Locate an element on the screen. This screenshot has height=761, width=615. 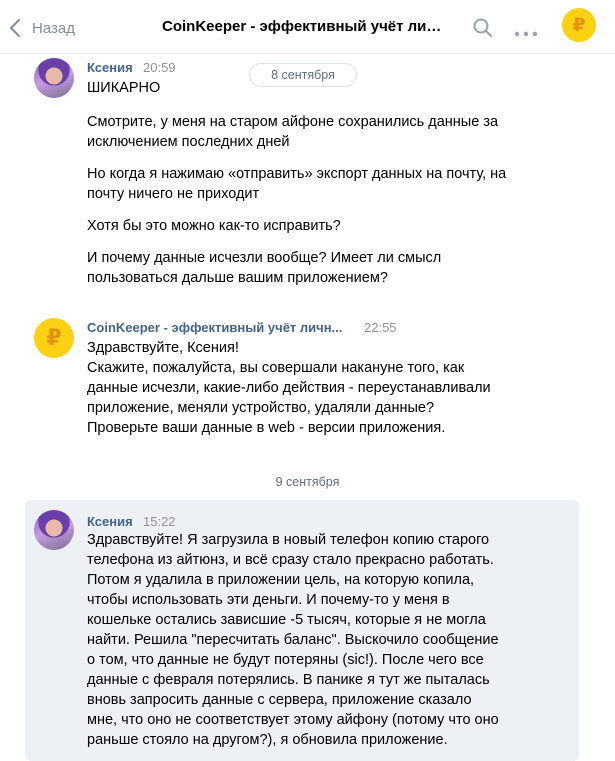
message-time: 22:55 is located at coordinates (380, 327).